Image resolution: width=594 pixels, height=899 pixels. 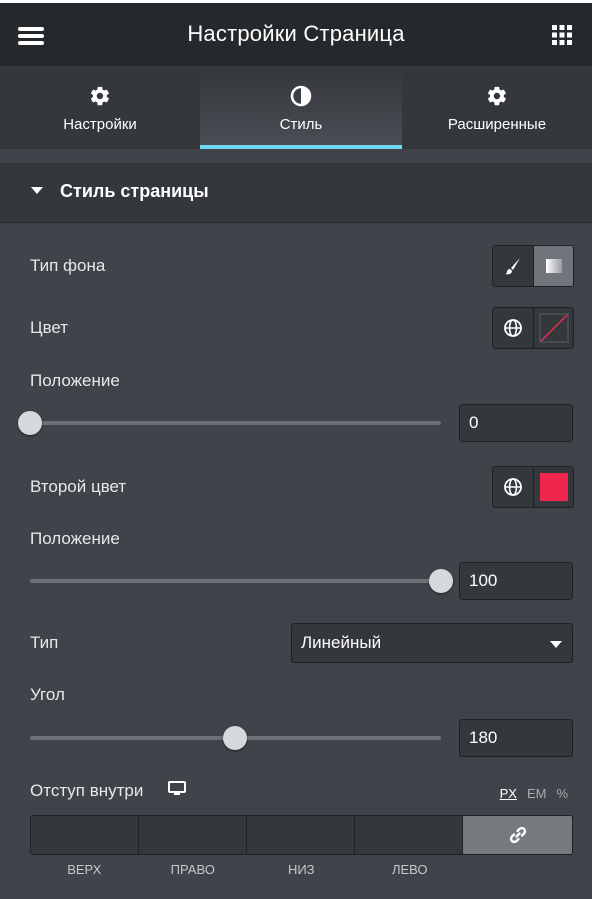 What do you see at coordinates (78, 486) in the screenshot?
I see `second-color-label: Второй цвет` at bounding box center [78, 486].